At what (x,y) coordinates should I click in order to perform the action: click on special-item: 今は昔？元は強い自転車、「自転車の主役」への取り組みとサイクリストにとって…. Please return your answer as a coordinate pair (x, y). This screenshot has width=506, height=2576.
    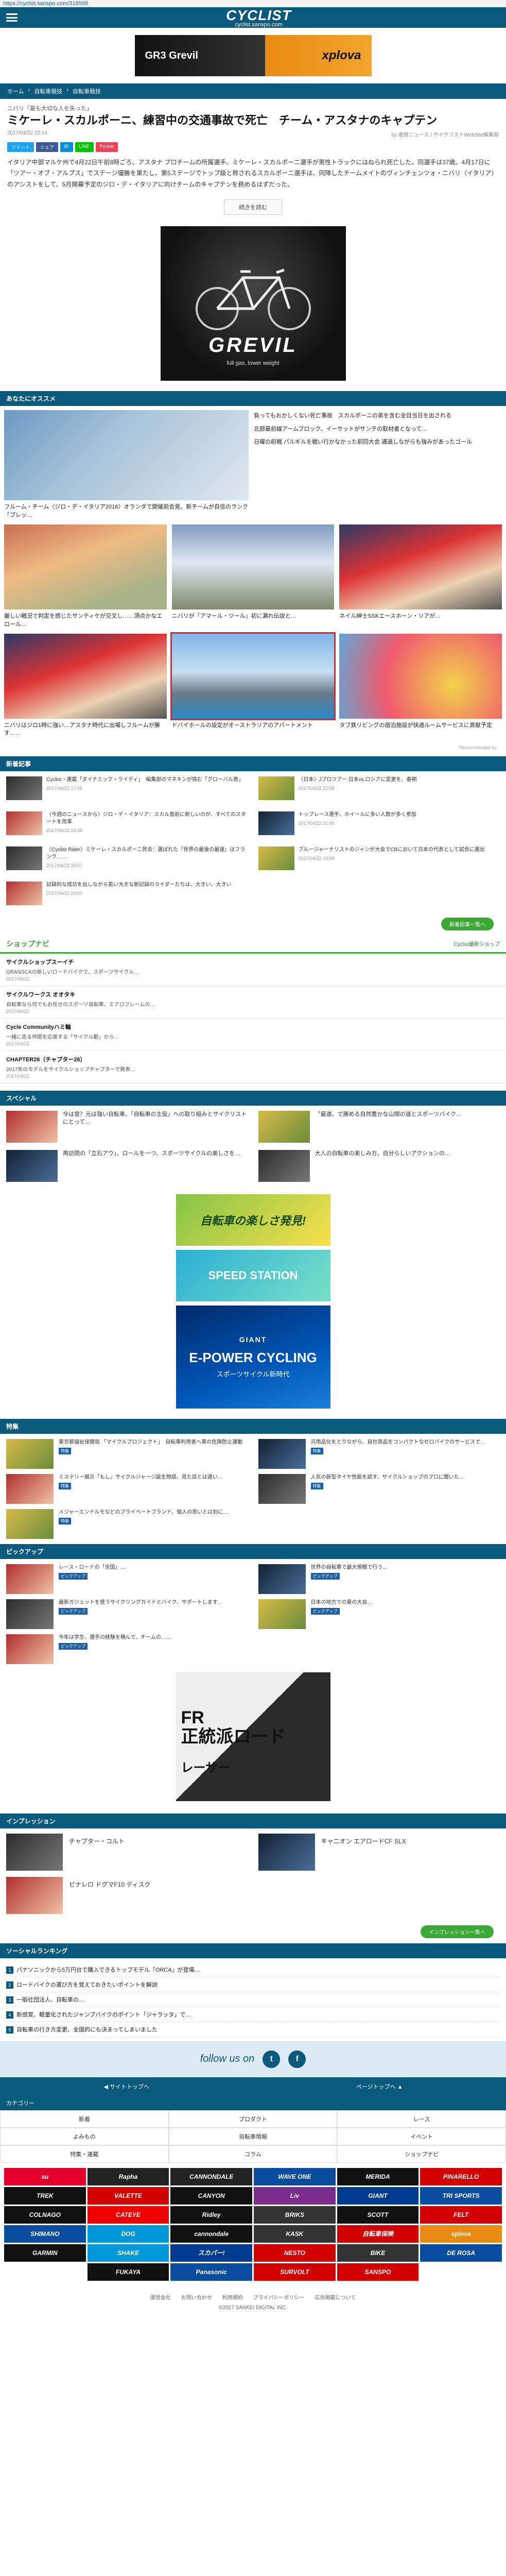
    Looking at the image, I should click on (127, 1126).